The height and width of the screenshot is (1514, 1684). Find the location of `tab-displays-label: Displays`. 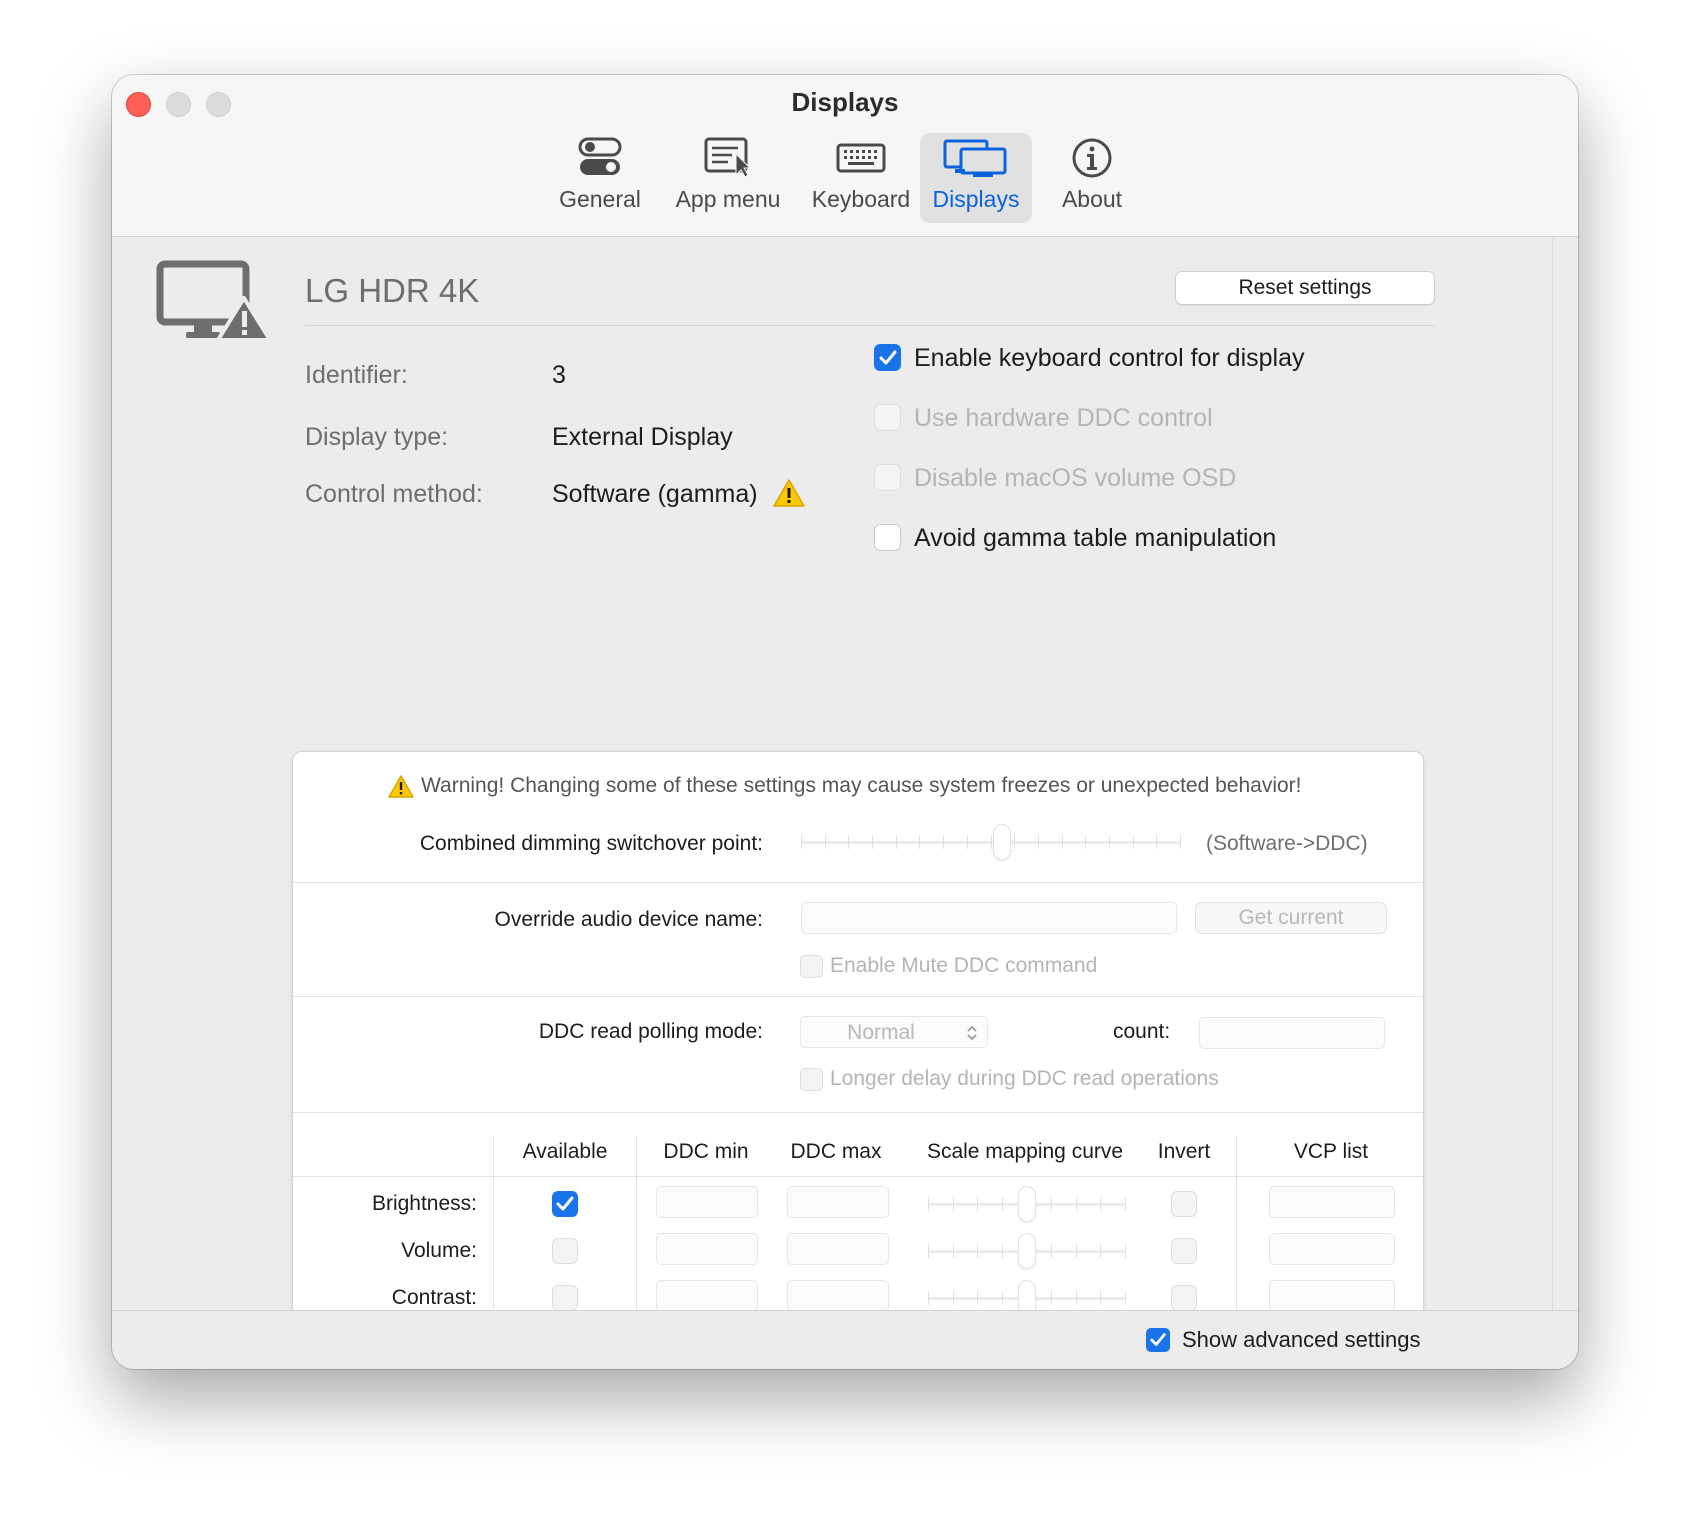

tab-displays-label: Displays is located at coordinates (976, 199).